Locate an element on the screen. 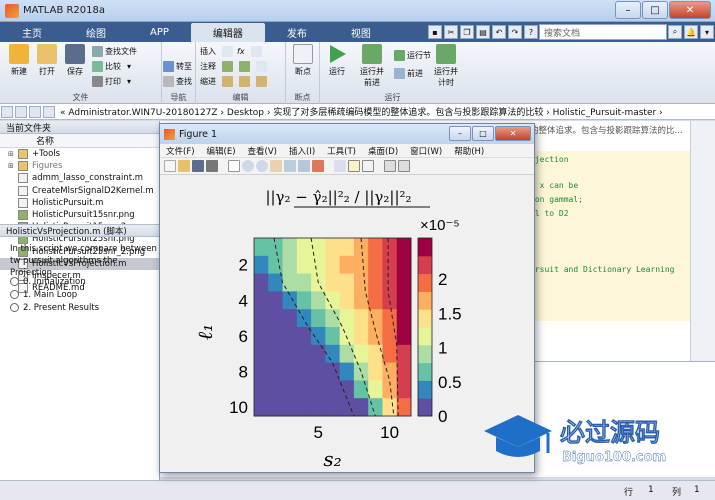 The image size is (715, 500). copy-icon: ❐ is located at coordinates (467, 32).